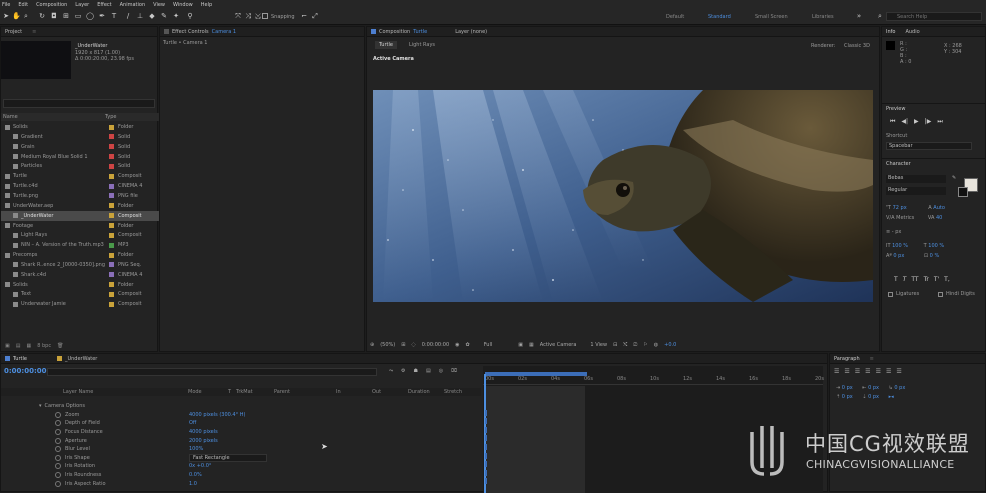  I want to click on workspace-default: Default, so click(675, 17).